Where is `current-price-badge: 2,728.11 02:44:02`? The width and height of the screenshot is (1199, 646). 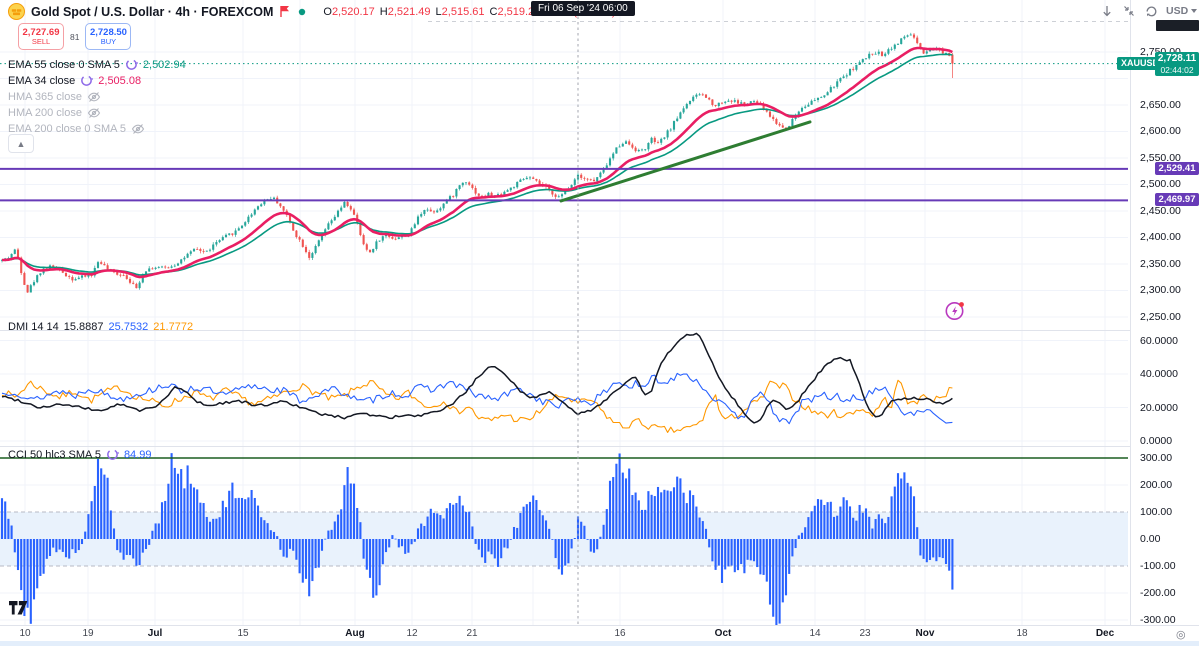 current-price-badge: 2,728.11 02:44:02 is located at coordinates (1177, 64).